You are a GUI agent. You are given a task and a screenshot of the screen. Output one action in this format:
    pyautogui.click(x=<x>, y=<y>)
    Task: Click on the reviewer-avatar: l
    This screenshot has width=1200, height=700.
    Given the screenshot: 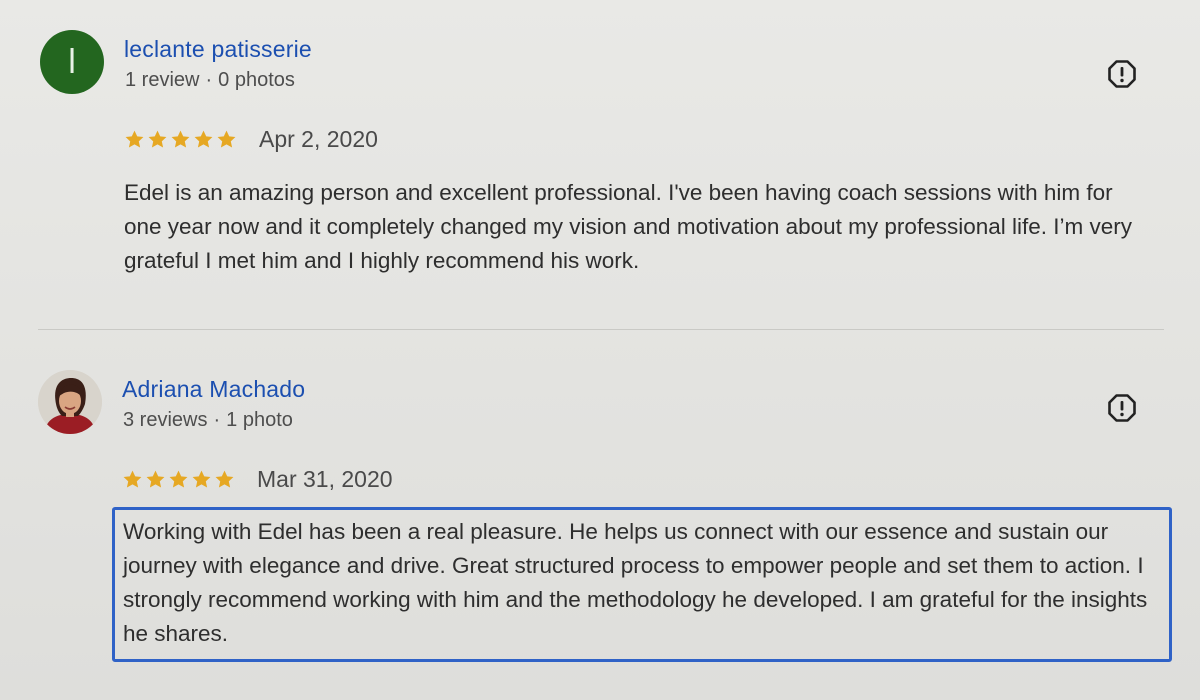 What is the action you would take?
    pyautogui.click(x=72, y=62)
    